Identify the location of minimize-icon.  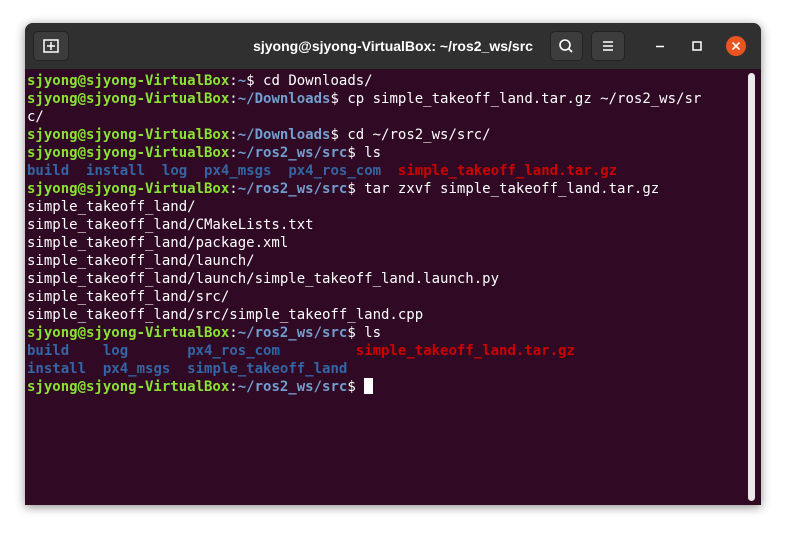
(660, 46).